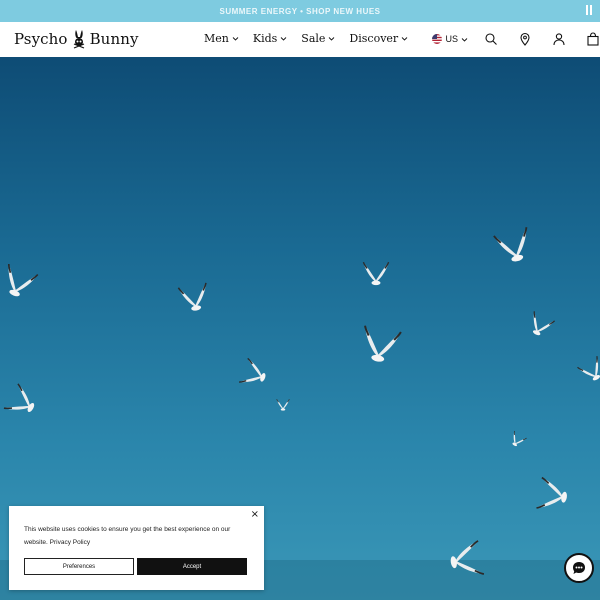  Describe the element at coordinates (216, 38) in the screenshot. I see `nav-label: Men` at that location.